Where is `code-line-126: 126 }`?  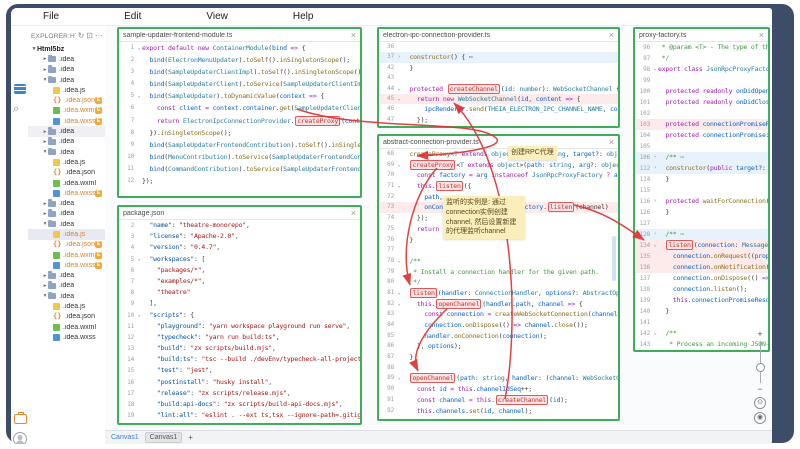
code-line-126: 126 } is located at coordinates (701, 212).